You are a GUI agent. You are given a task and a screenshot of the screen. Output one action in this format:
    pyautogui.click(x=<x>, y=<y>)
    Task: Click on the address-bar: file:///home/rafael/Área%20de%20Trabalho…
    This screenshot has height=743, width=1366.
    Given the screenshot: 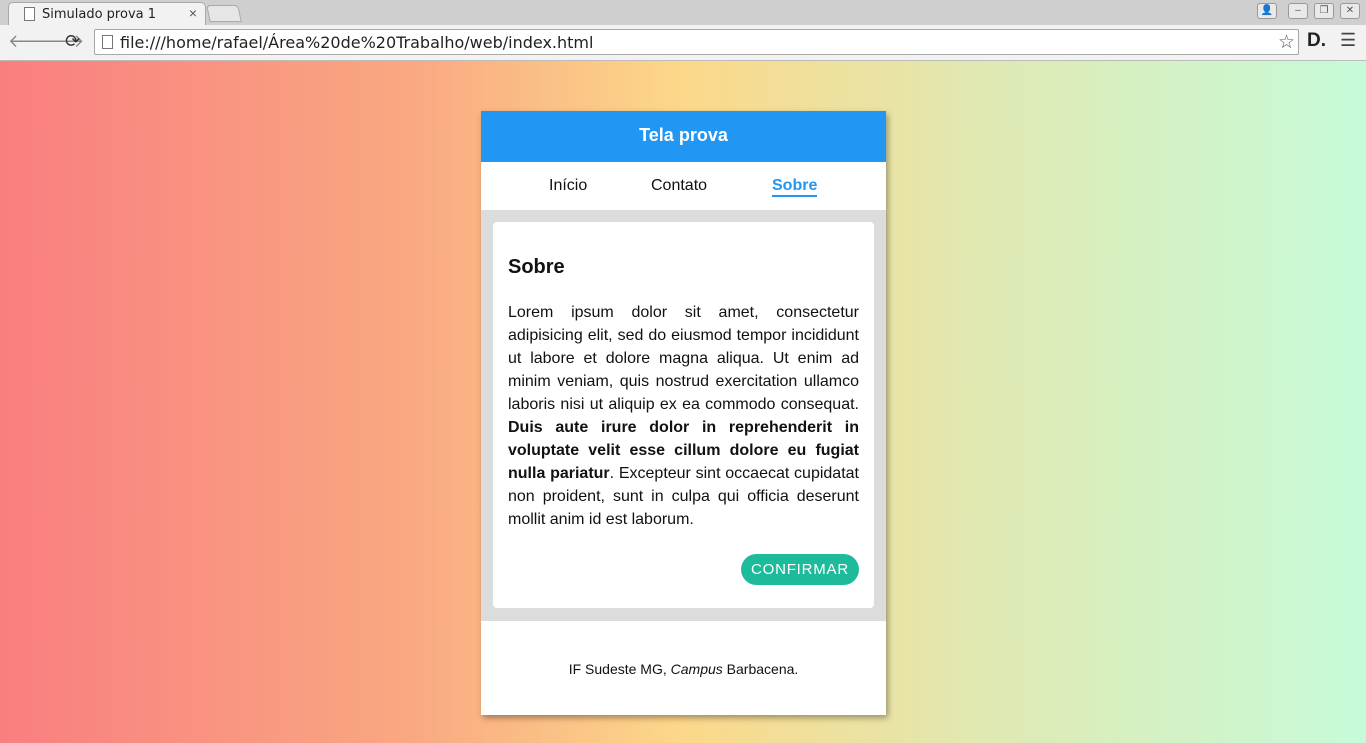 What is the action you would take?
    pyautogui.click(x=696, y=42)
    